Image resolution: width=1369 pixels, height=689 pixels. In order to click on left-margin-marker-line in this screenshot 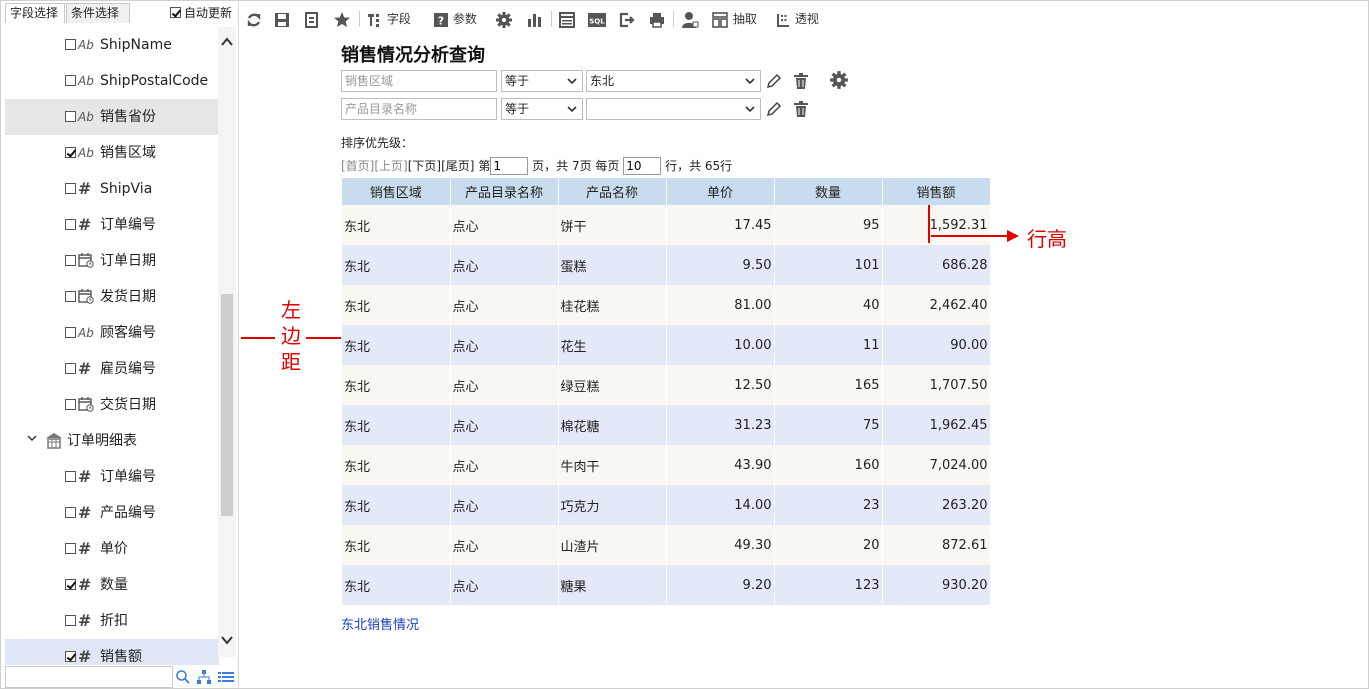, I will do `click(258, 338)`.